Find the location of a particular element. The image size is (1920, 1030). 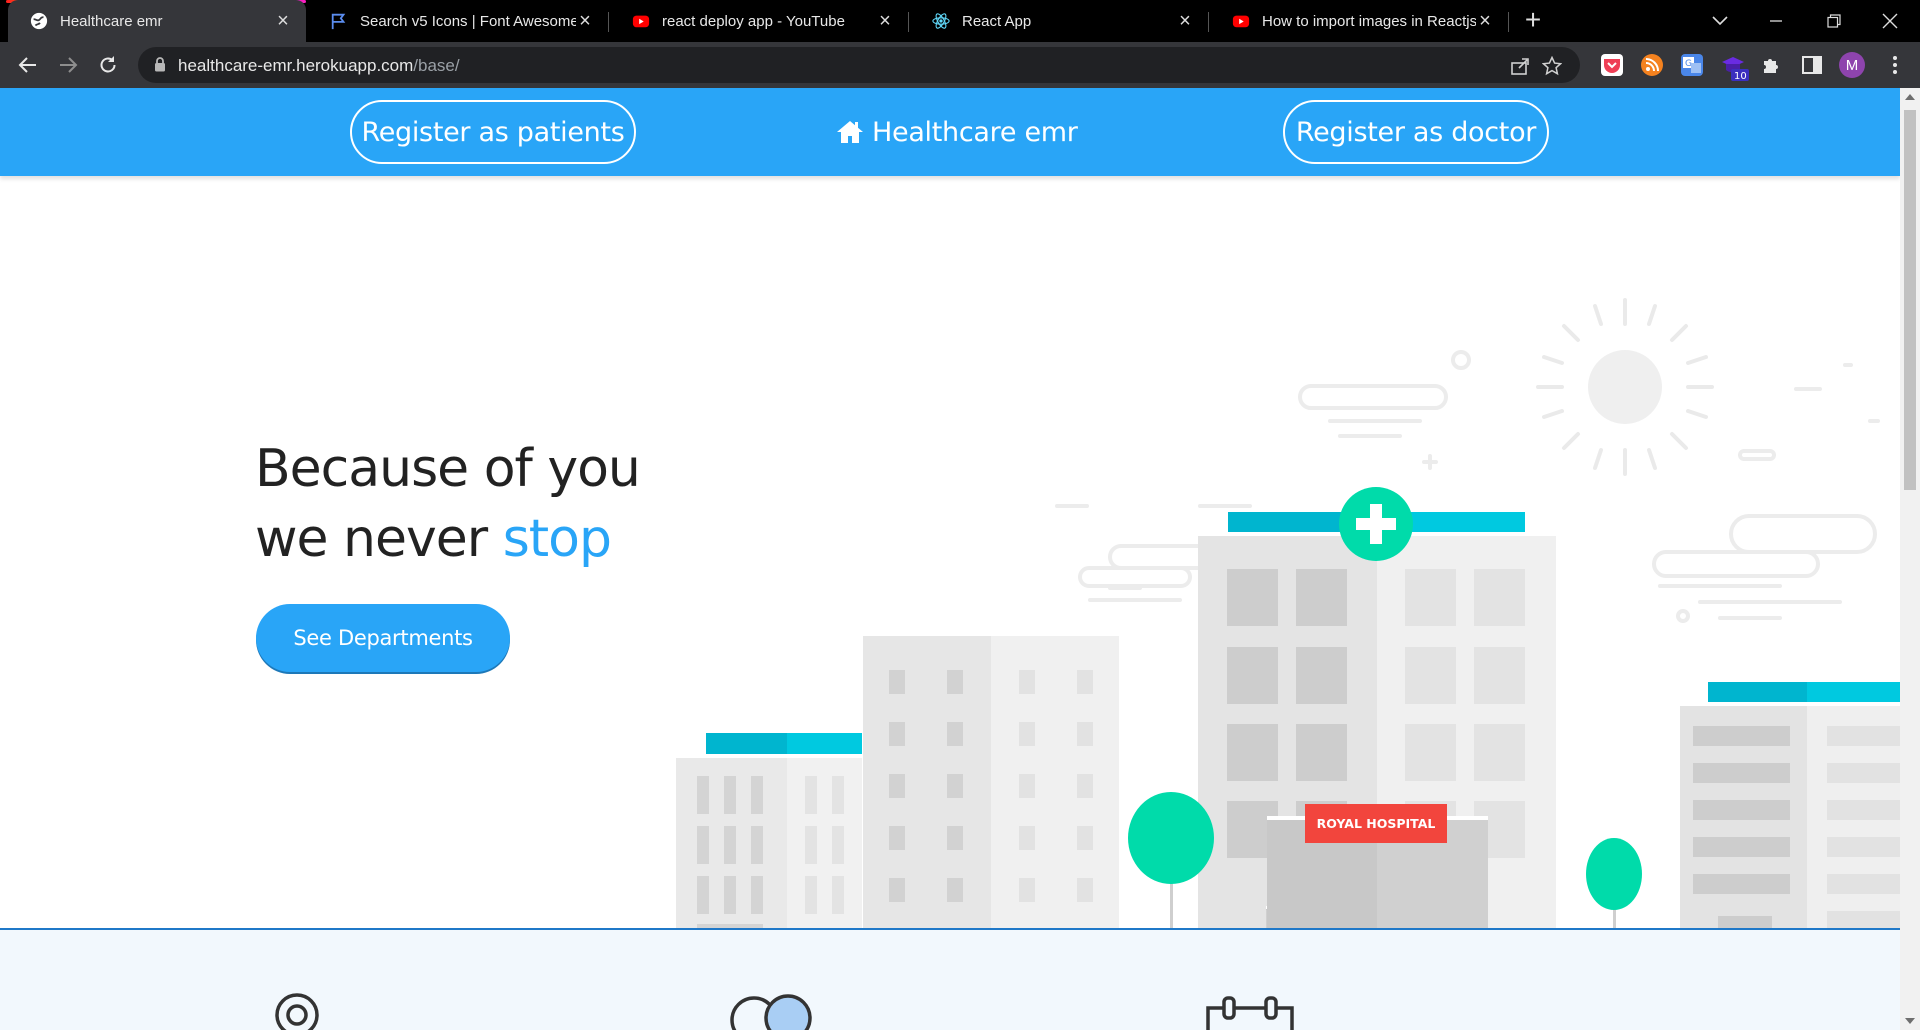

menu-kebab-icon is located at coordinates (1895, 65).